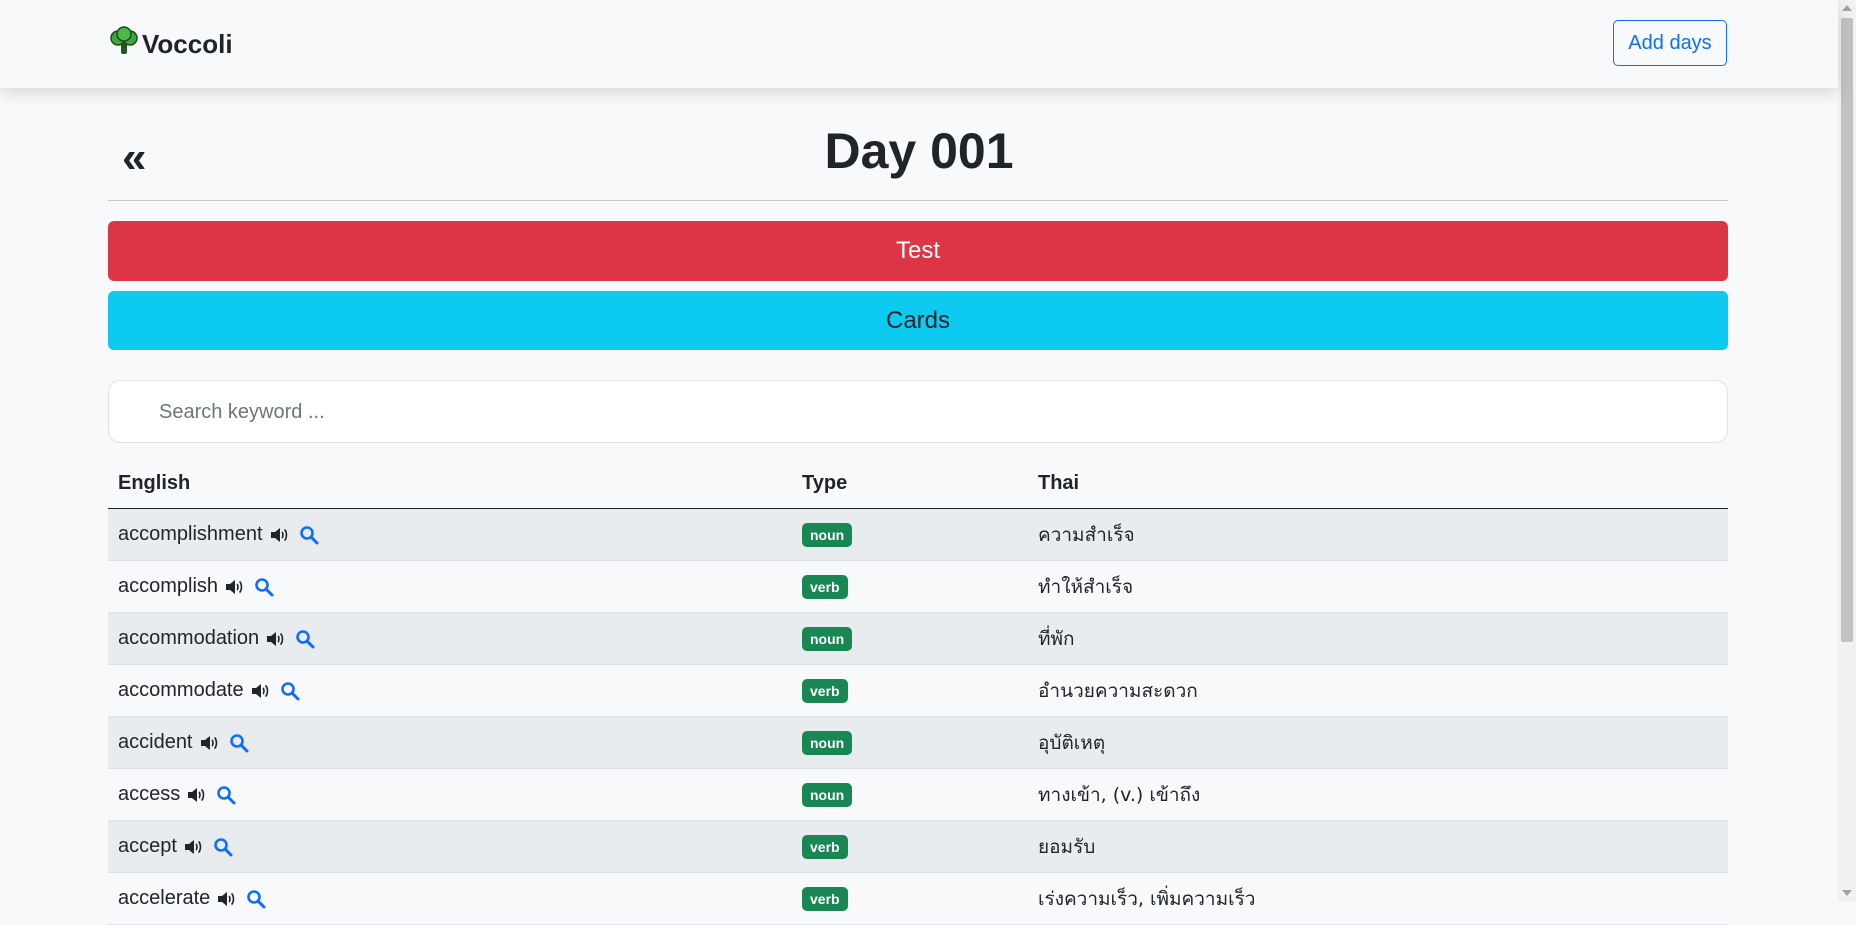 The image size is (1856, 925). What do you see at coordinates (149, 794) in the screenshot?
I see `english-word: access` at bounding box center [149, 794].